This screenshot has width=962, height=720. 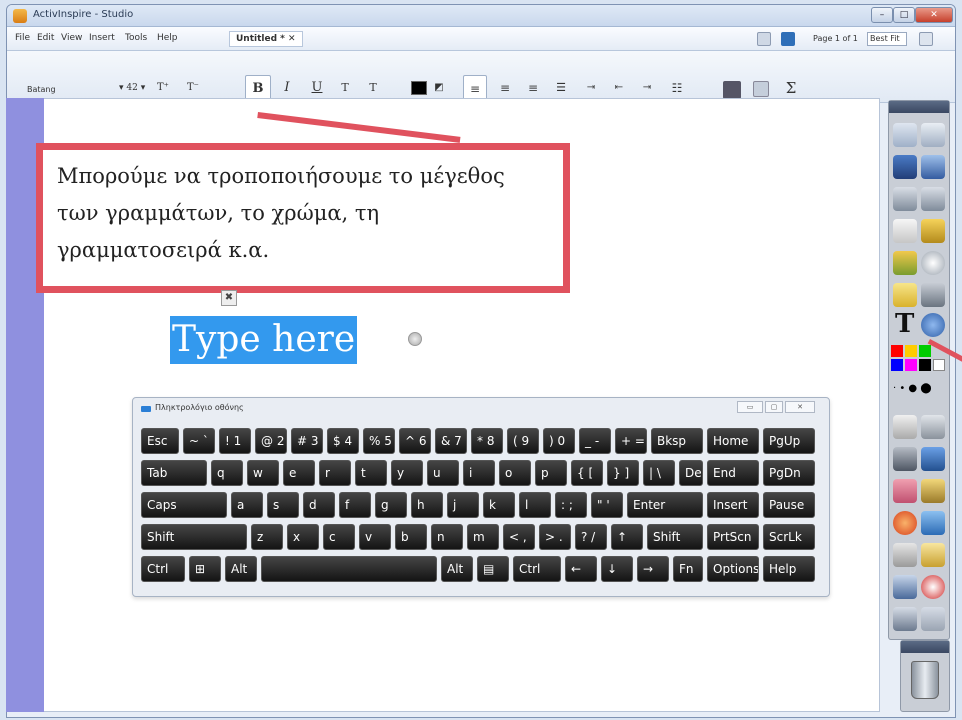 I want to click on rotate-handle, so click(x=415, y=339).